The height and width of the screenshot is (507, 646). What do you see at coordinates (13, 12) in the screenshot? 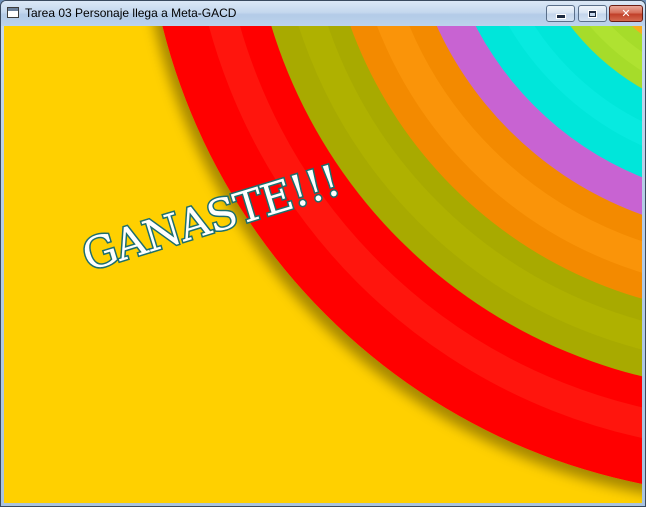
I see `app-window-icon` at bounding box center [13, 12].